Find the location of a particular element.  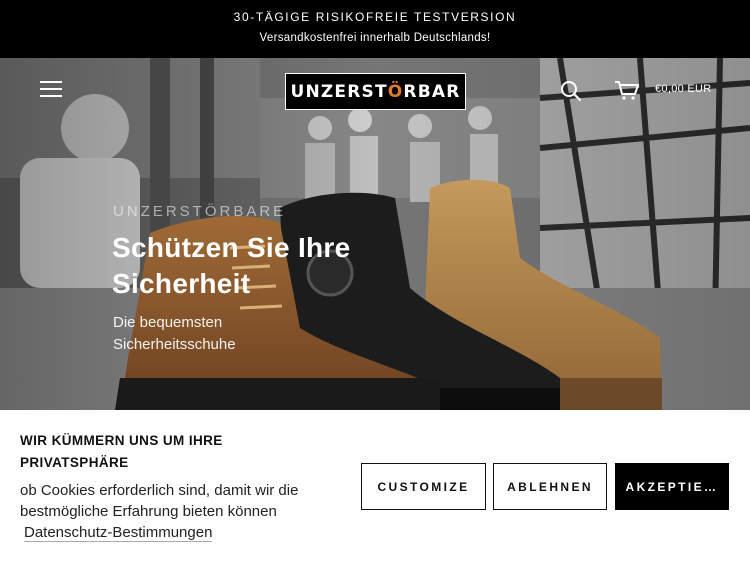

logo-text-main: UNZERST is located at coordinates (339, 91).